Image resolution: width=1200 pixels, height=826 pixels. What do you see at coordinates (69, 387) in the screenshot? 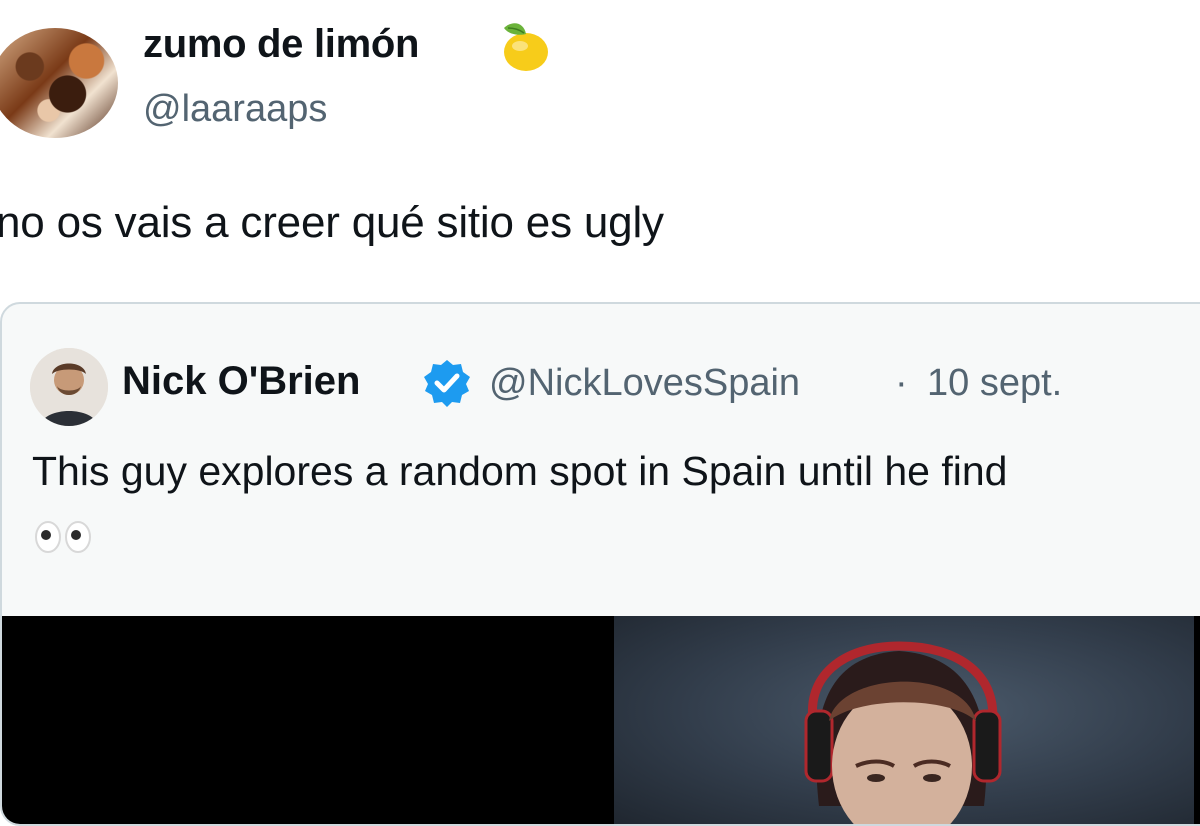
I see `quoted-author-avatar` at bounding box center [69, 387].